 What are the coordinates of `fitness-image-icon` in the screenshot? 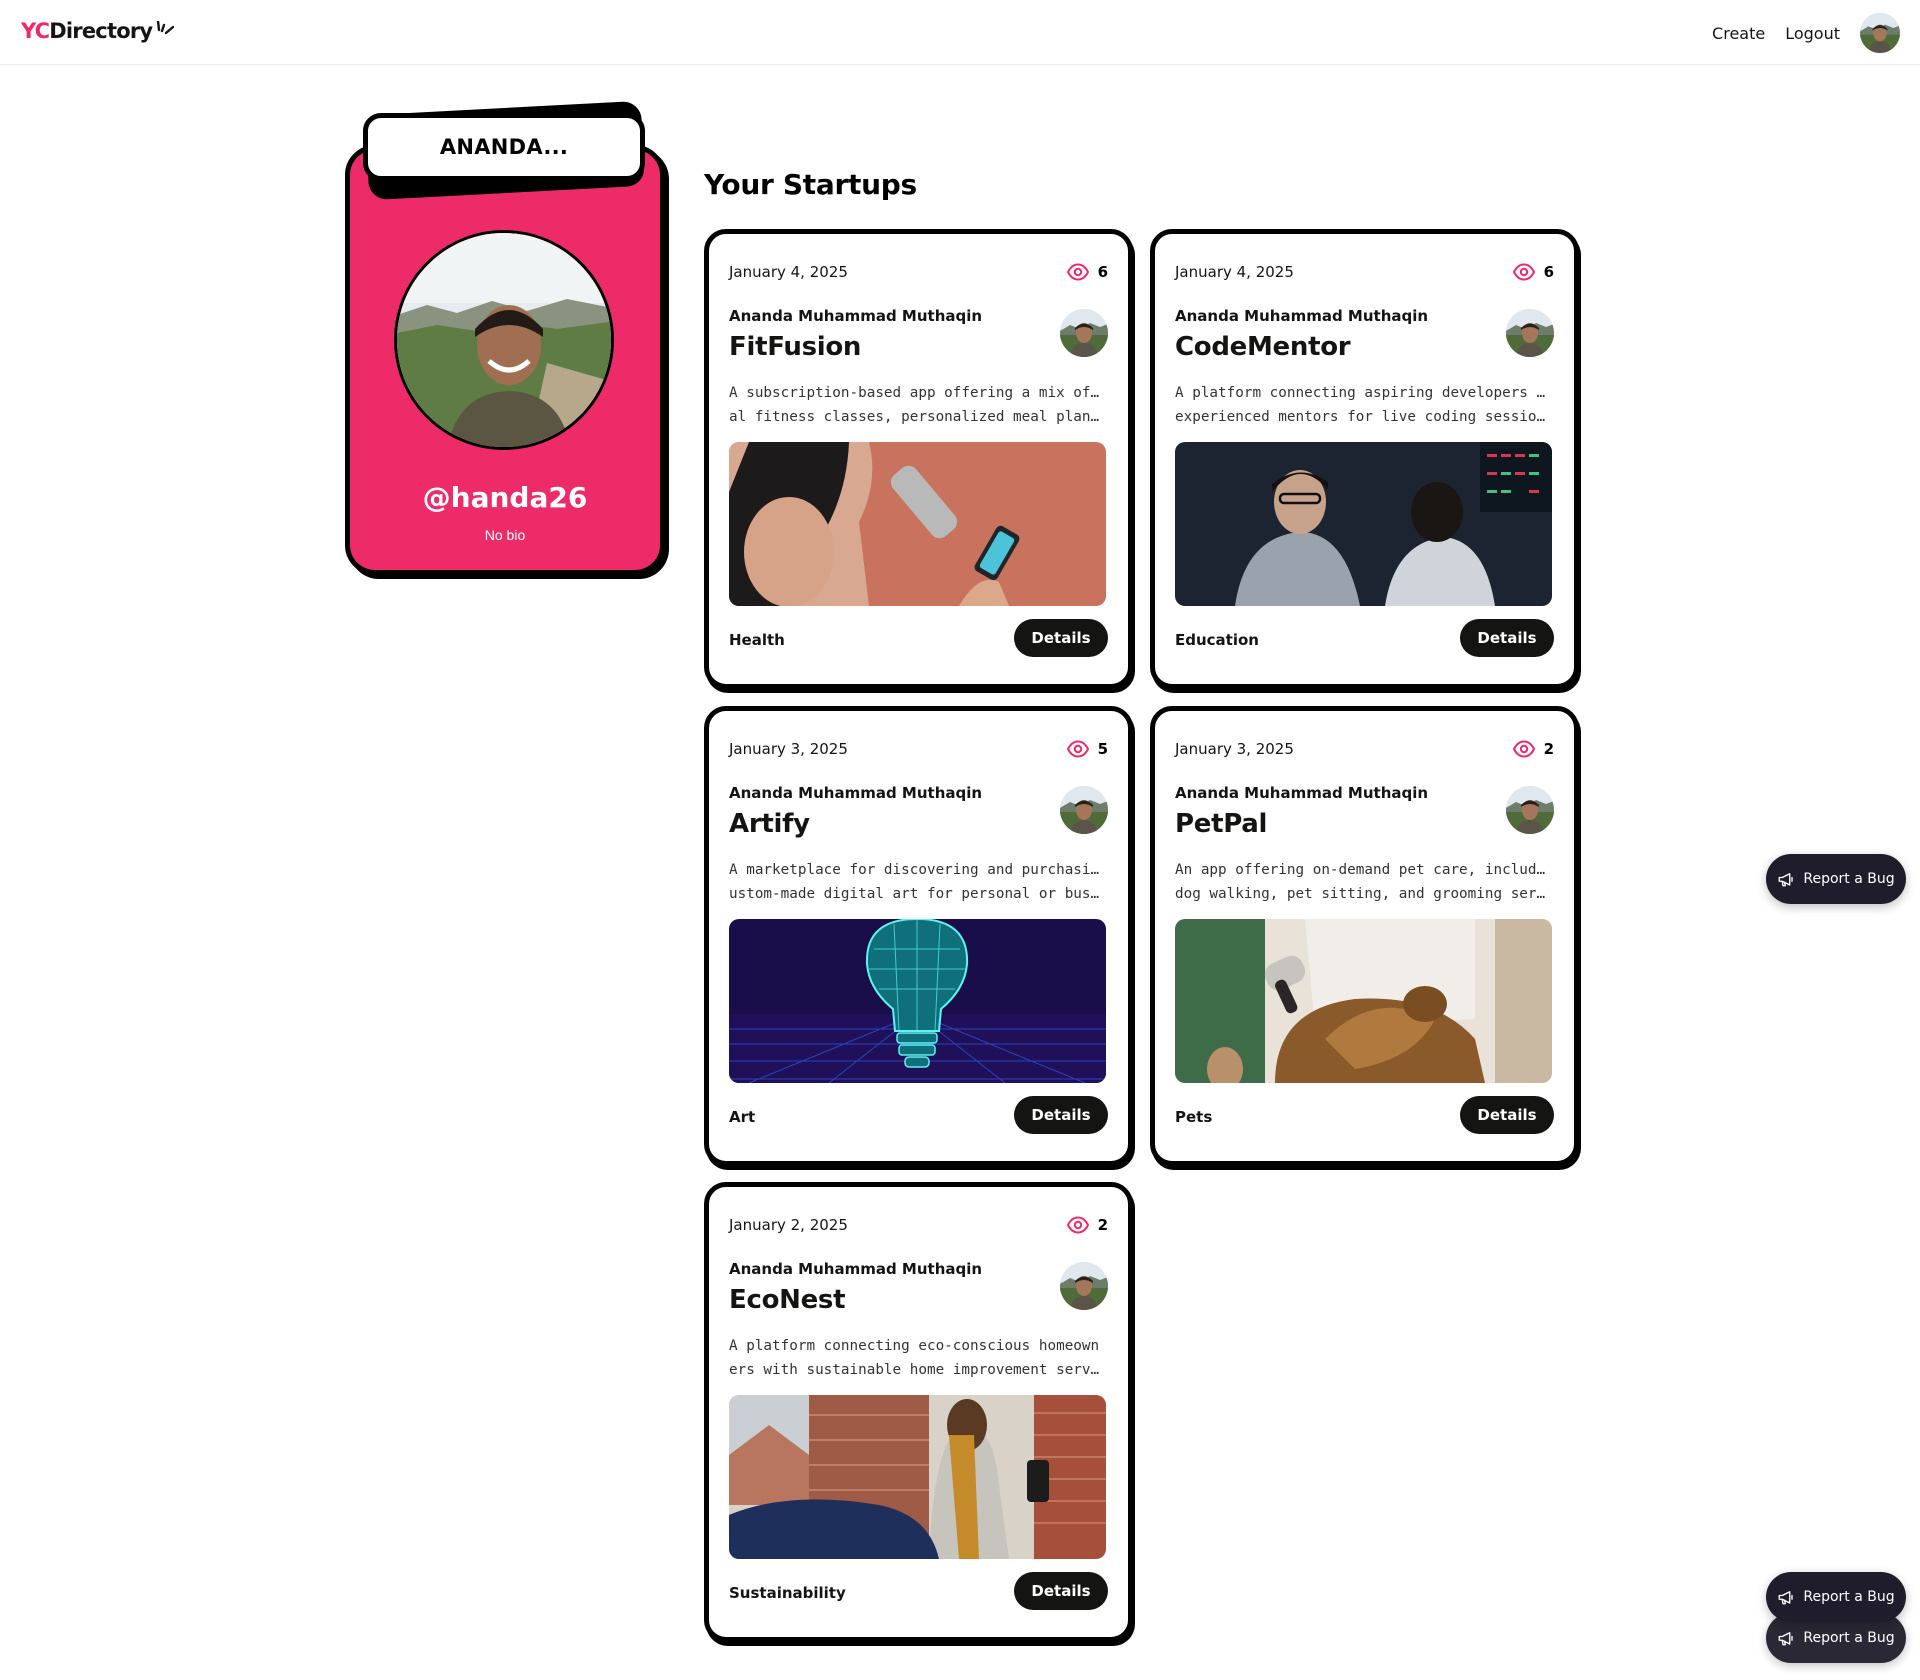 It's located at (917, 524).